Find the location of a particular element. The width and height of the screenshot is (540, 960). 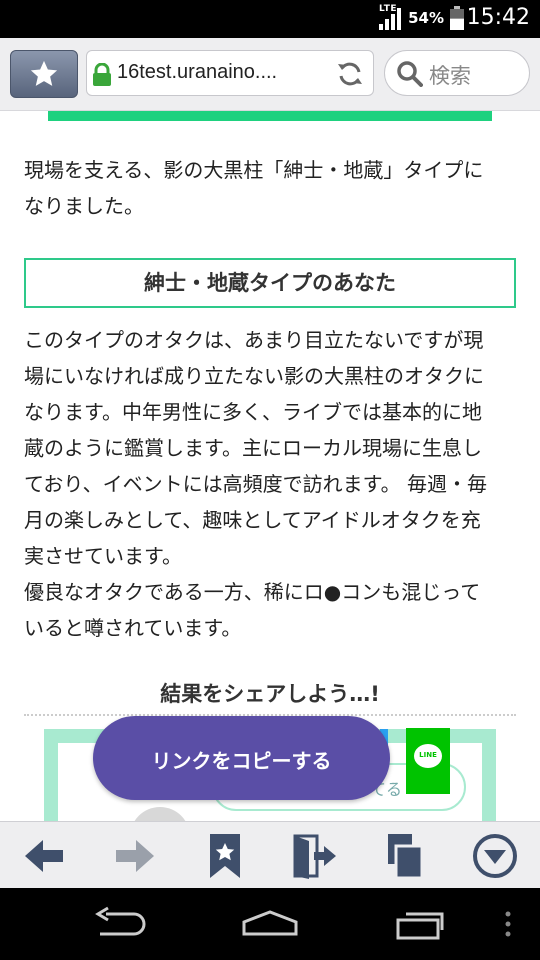

battery-percent: 54% is located at coordinates (426, 18).